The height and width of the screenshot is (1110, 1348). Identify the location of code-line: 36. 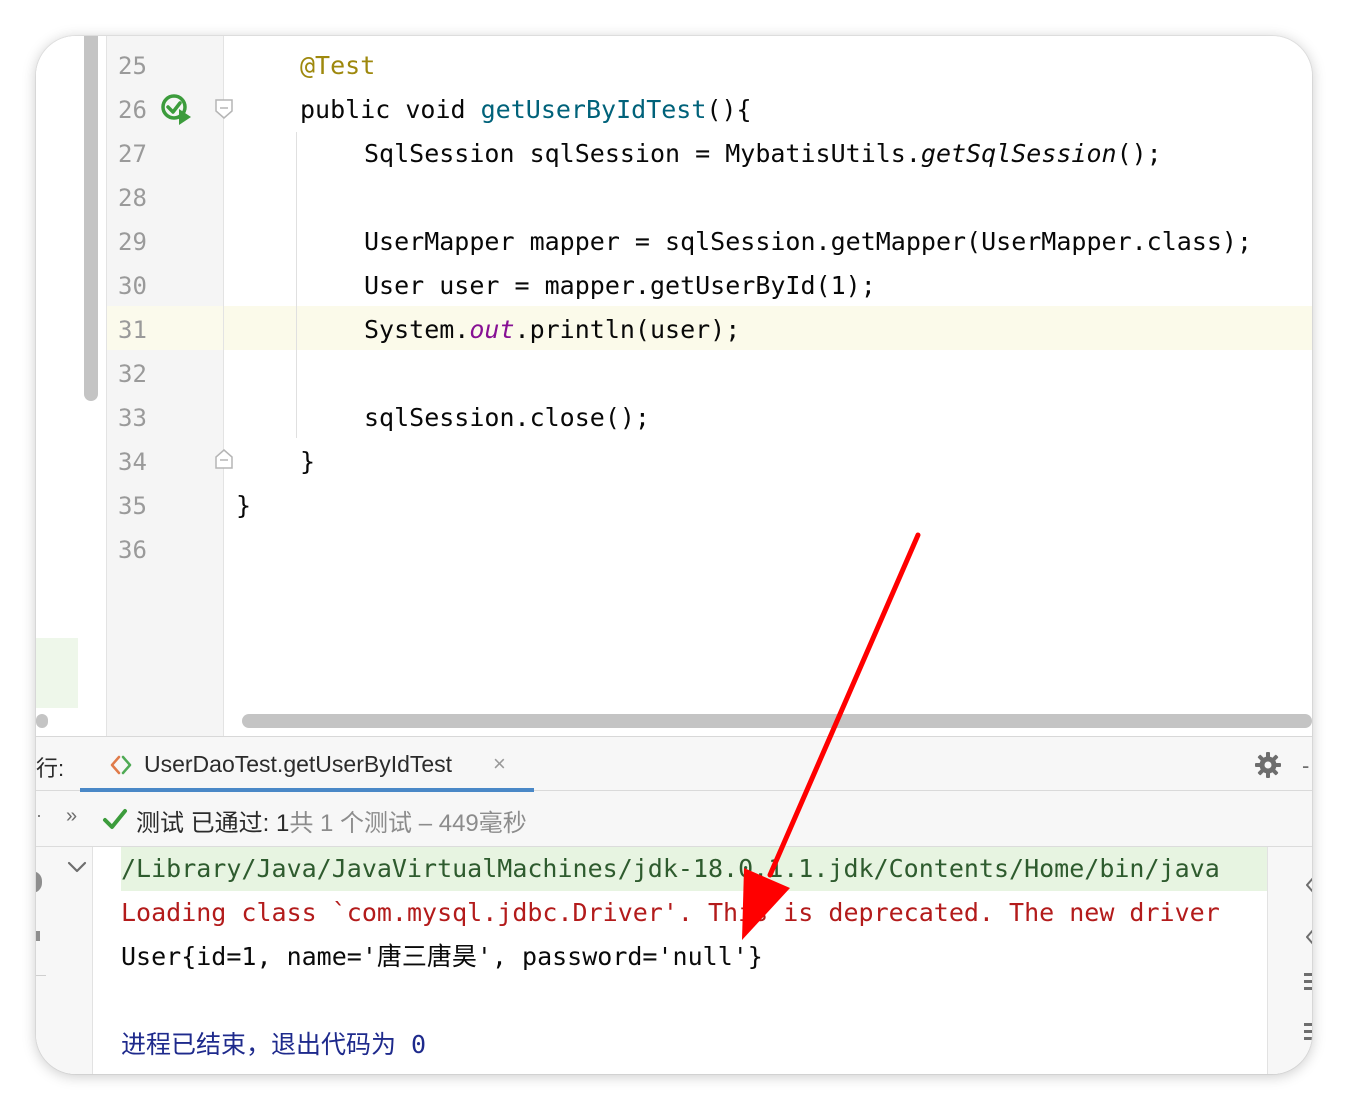
(674, 550).